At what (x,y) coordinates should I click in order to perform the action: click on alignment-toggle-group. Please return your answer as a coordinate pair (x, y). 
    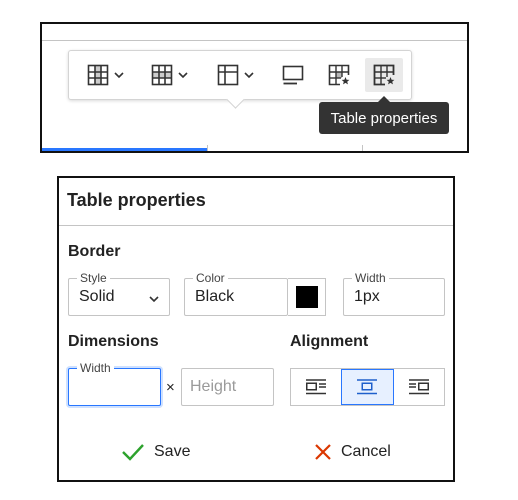
    Looking at the image, I should click on (367, 387).